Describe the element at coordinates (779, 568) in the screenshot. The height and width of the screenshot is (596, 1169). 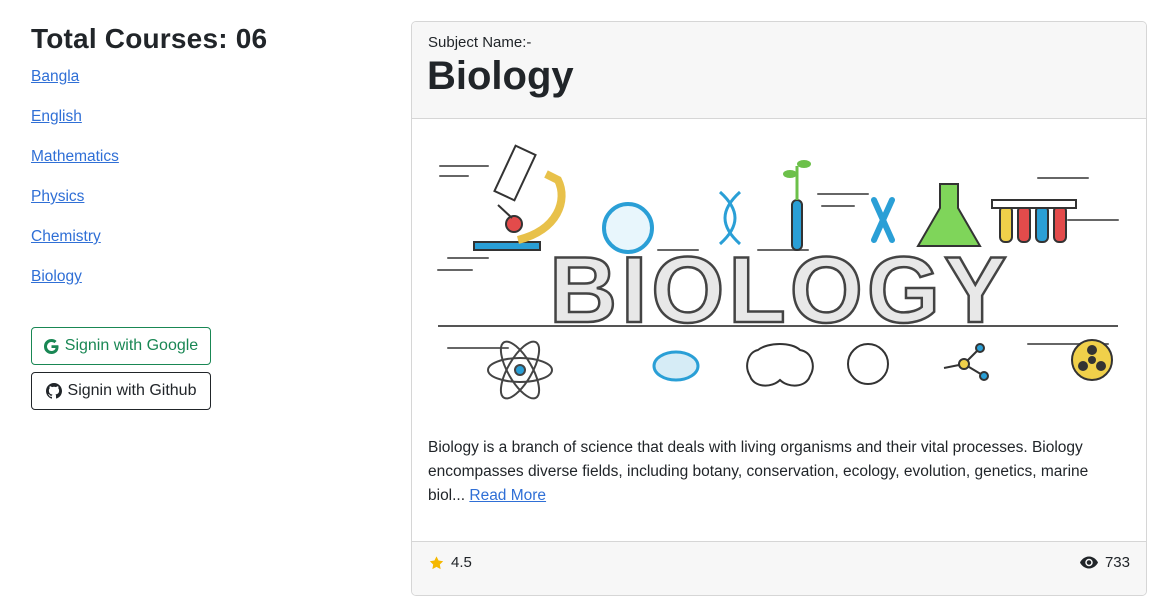
I see `card-footer: 4.5 733` at that location.